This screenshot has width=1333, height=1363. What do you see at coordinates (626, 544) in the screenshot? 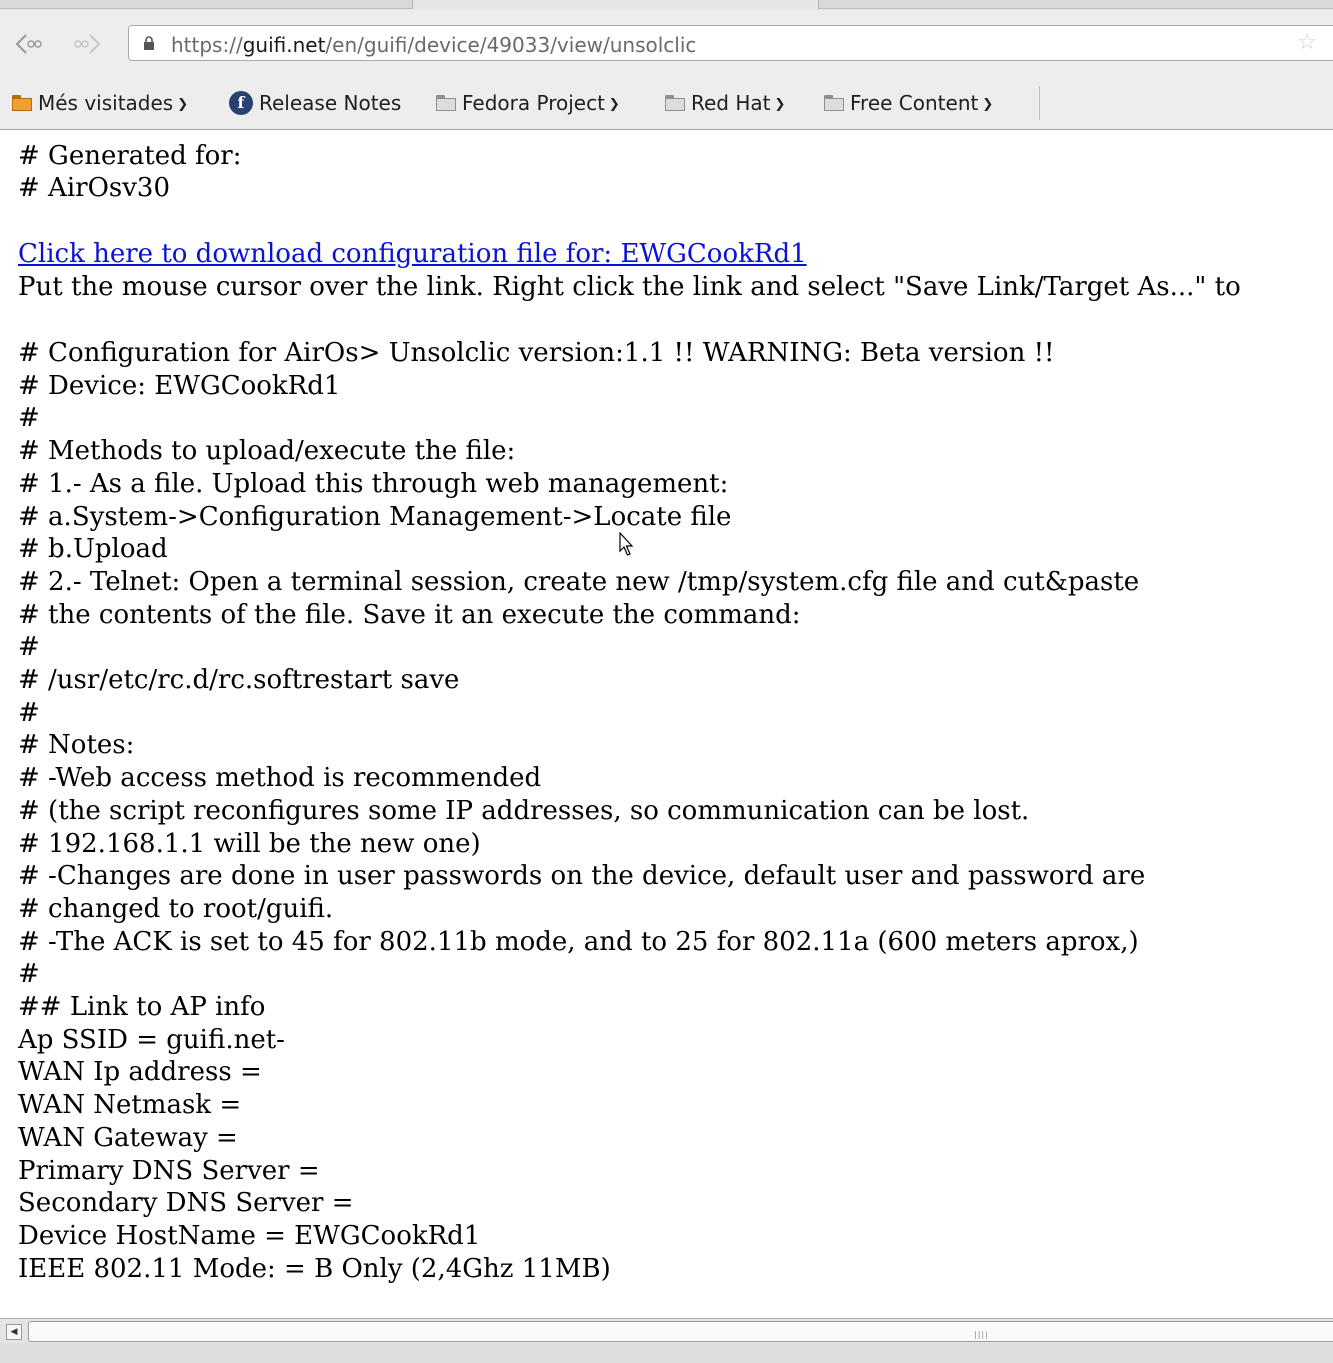
I see `mouse-pointer-icon` at bounding box center [626, 544].